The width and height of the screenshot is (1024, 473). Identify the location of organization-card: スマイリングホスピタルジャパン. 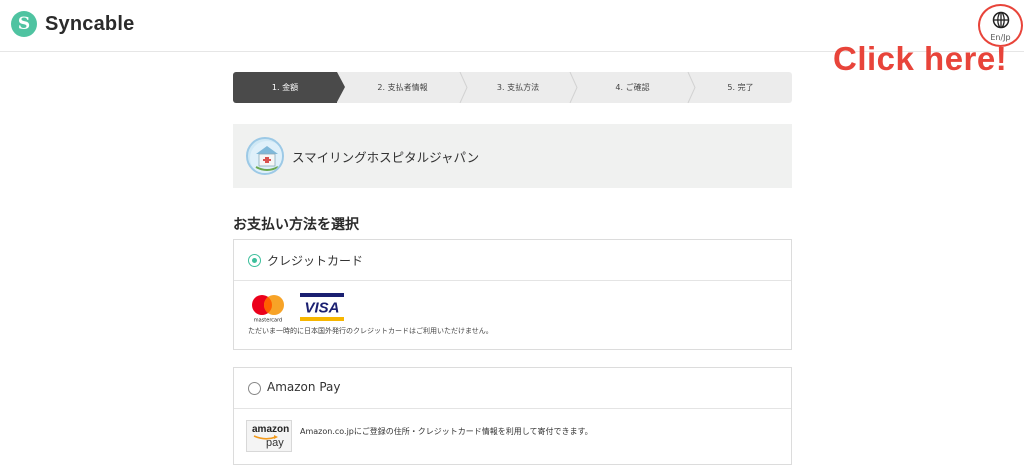
(512, 156).